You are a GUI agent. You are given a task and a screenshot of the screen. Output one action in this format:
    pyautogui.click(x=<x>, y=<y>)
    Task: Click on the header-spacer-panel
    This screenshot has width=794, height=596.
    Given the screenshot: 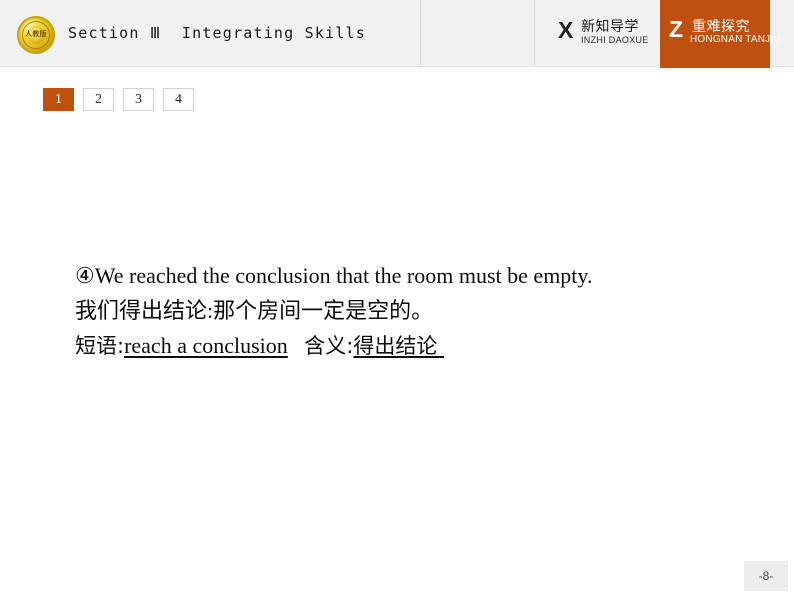 What is the action you would take?
    pyautogui.click(x=477, y=33)
    